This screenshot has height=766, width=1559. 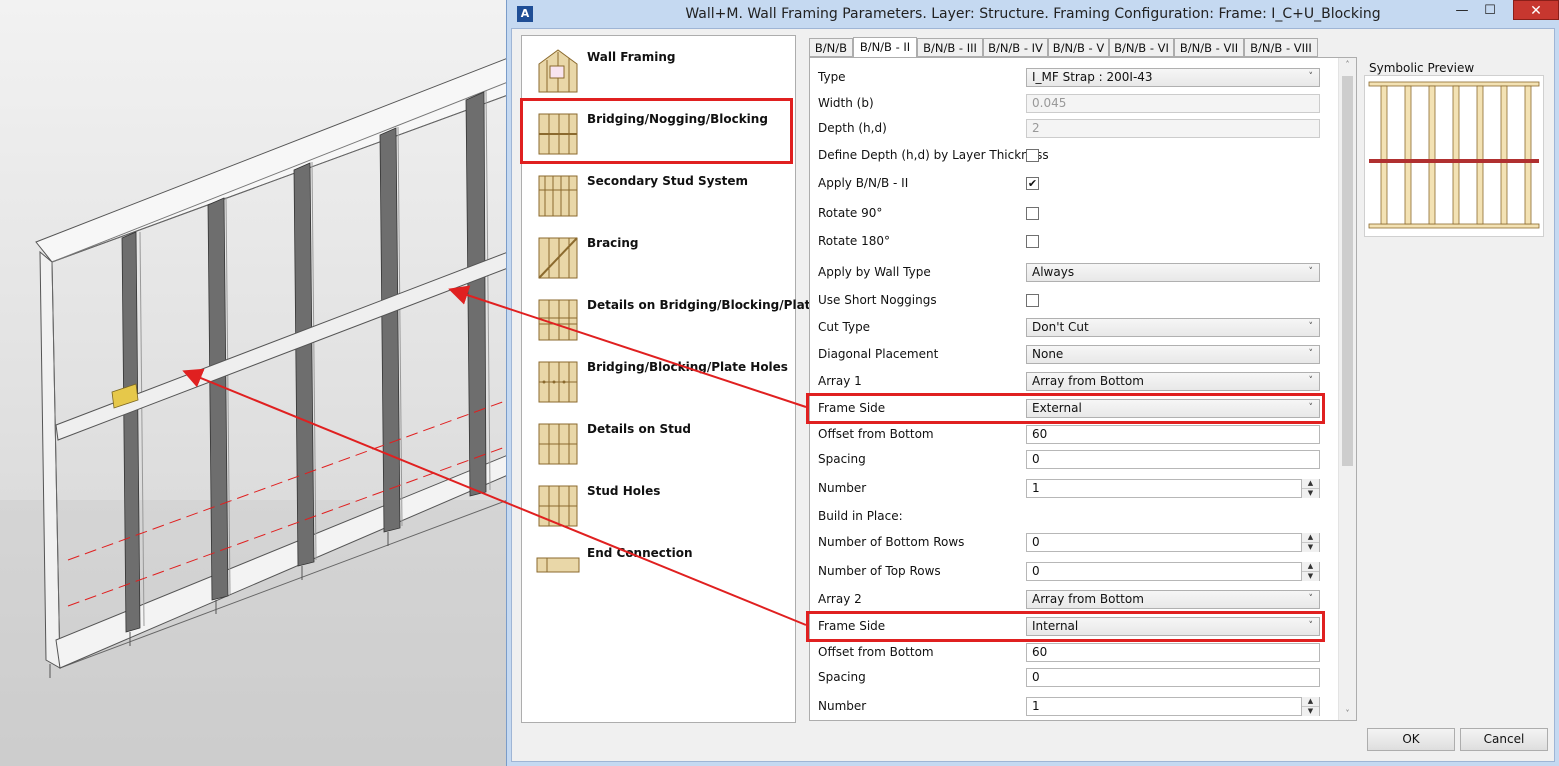 What do you see at coordinates (1036, 706) in the screenshot?
I see `number2-value: 1` at bounding box center [1036, 706].